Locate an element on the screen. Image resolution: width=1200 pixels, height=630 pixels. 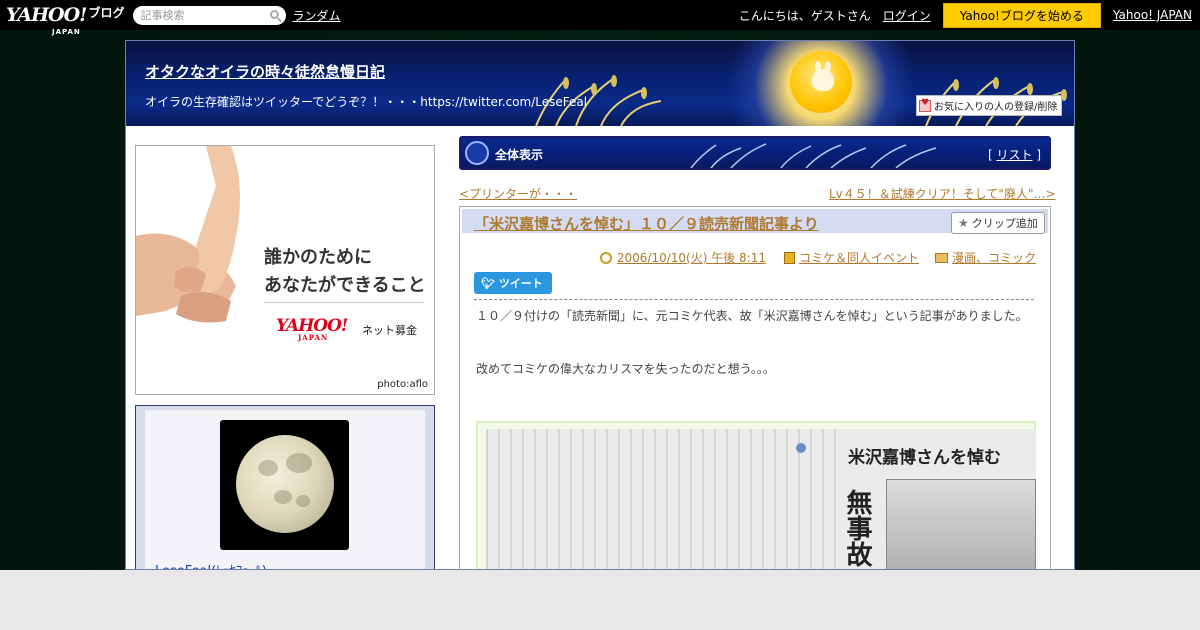
profile-inner: LeseFeal(ﾚｯｾﾌｪｰﾙ) is located at coordinates (285, 489).